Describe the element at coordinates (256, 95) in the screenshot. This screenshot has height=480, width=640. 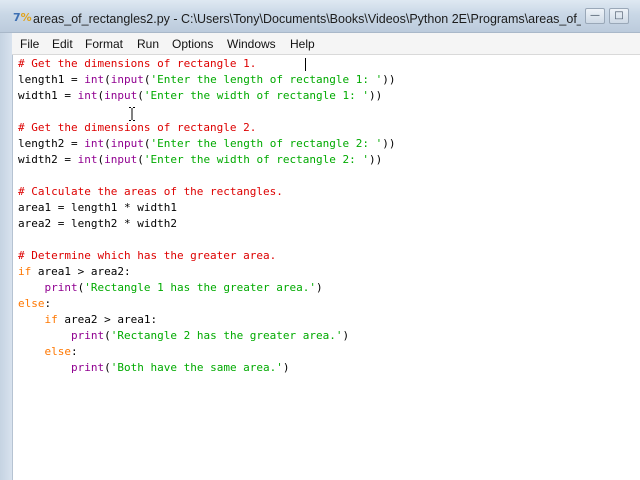
I see `code-token: 'Enter the width of rectangle 1: '` at that location.